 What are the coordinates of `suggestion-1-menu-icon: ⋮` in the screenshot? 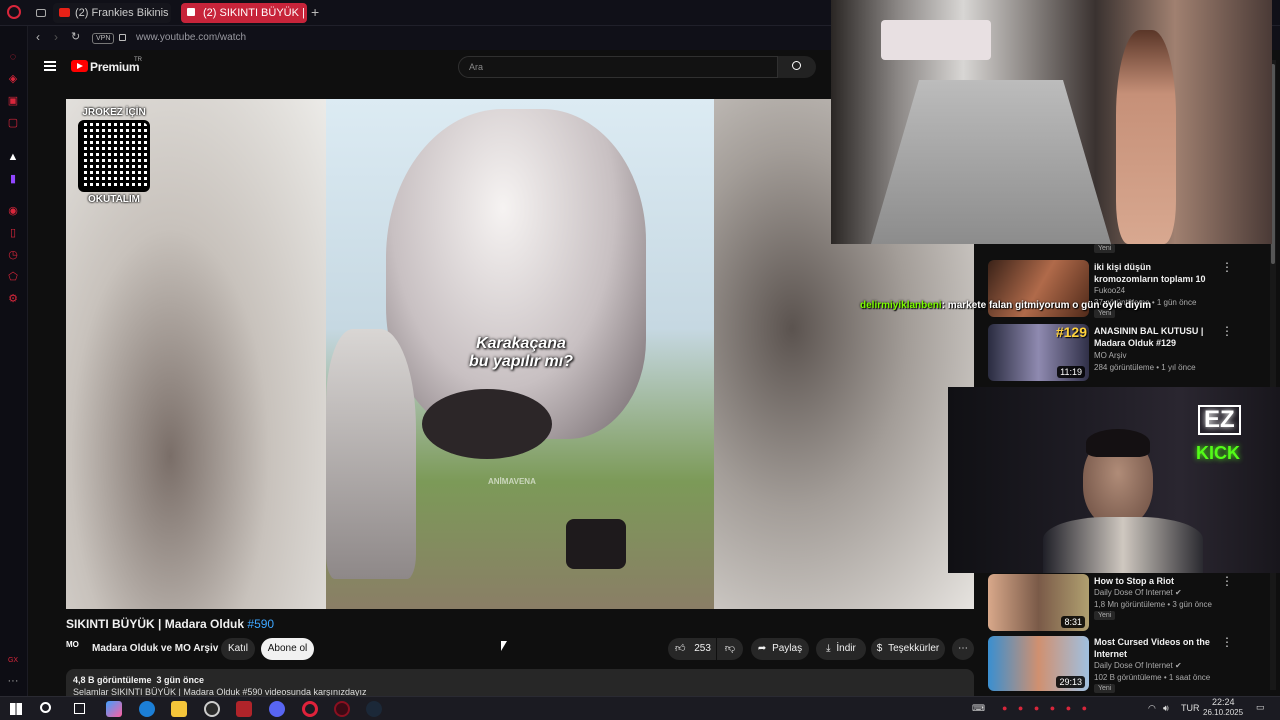 It's located at (1227, 267).